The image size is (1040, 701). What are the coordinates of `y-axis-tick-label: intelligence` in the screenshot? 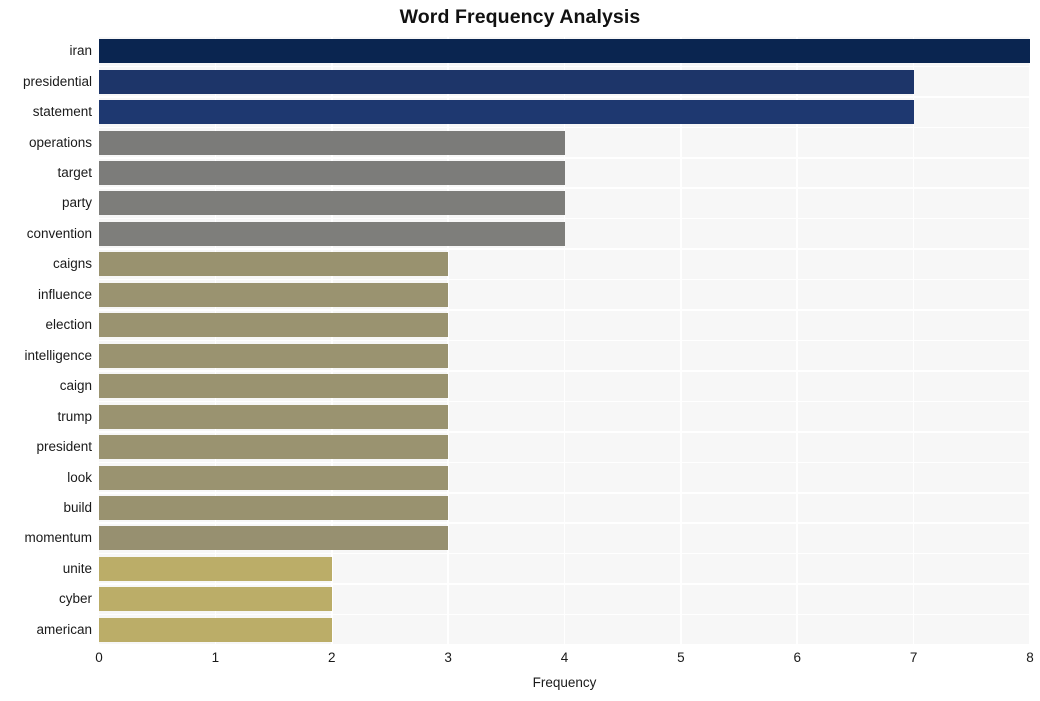 It's located at (58, 355).